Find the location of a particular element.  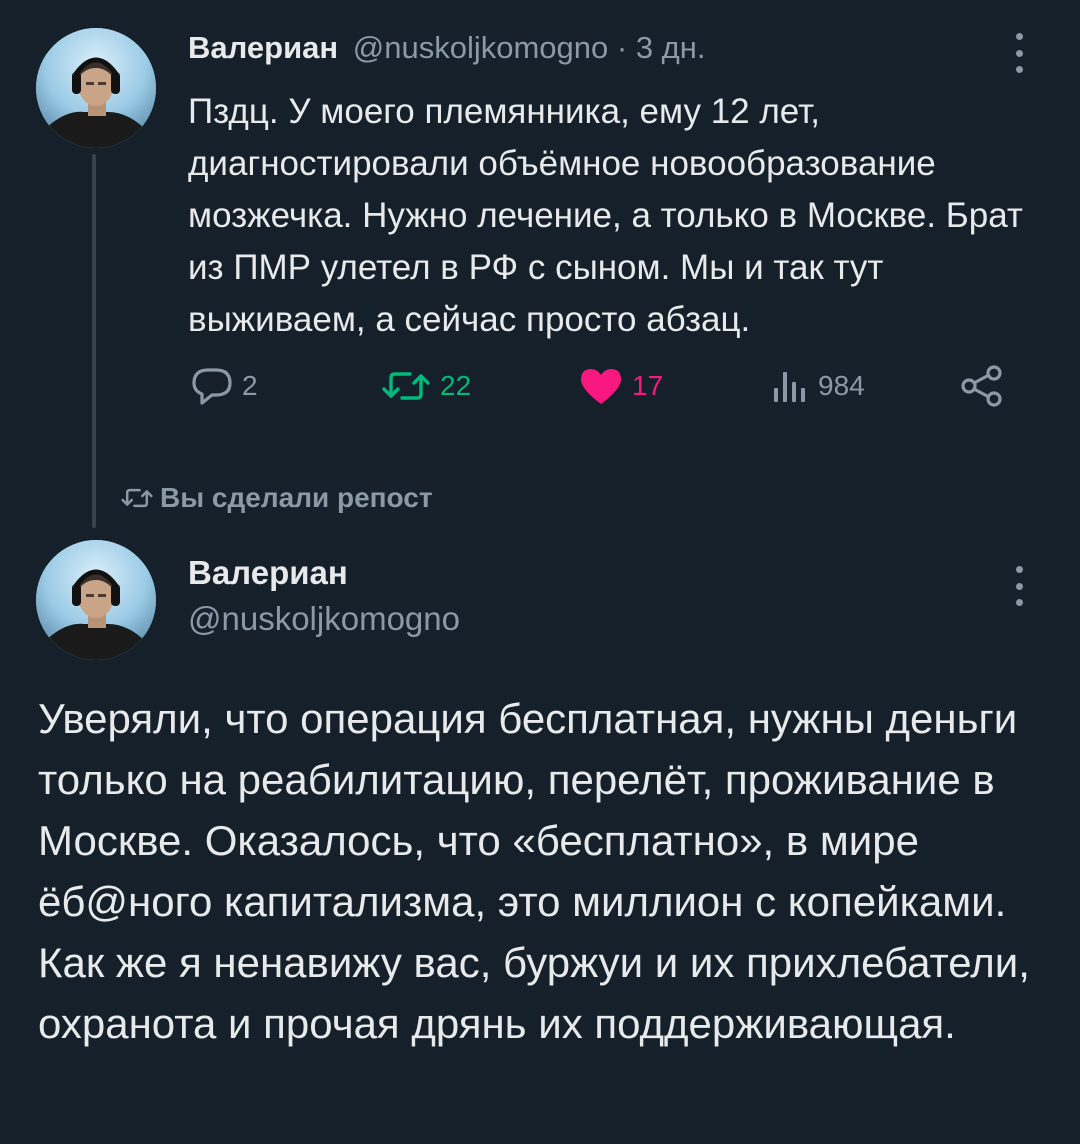

share-icon is located at coordinates (981, 386).